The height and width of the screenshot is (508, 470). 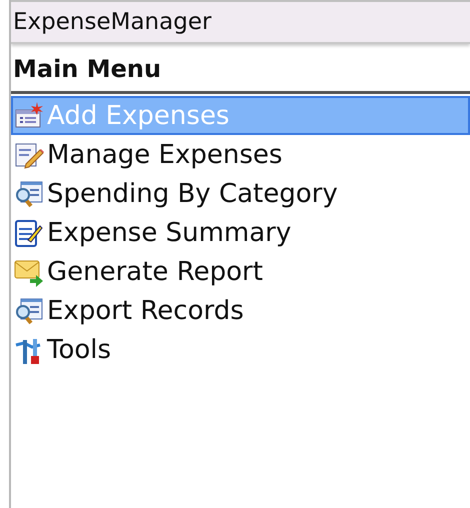 I want to click on menu-item: Tools, so click(x=240, y=349).